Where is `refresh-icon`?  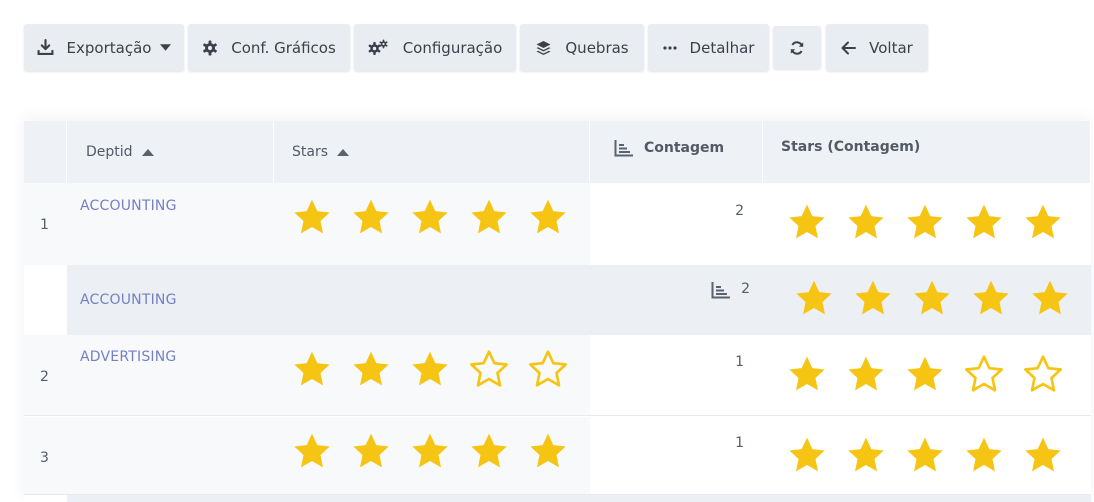 refresh-icon is located at coordinates (797, 48).